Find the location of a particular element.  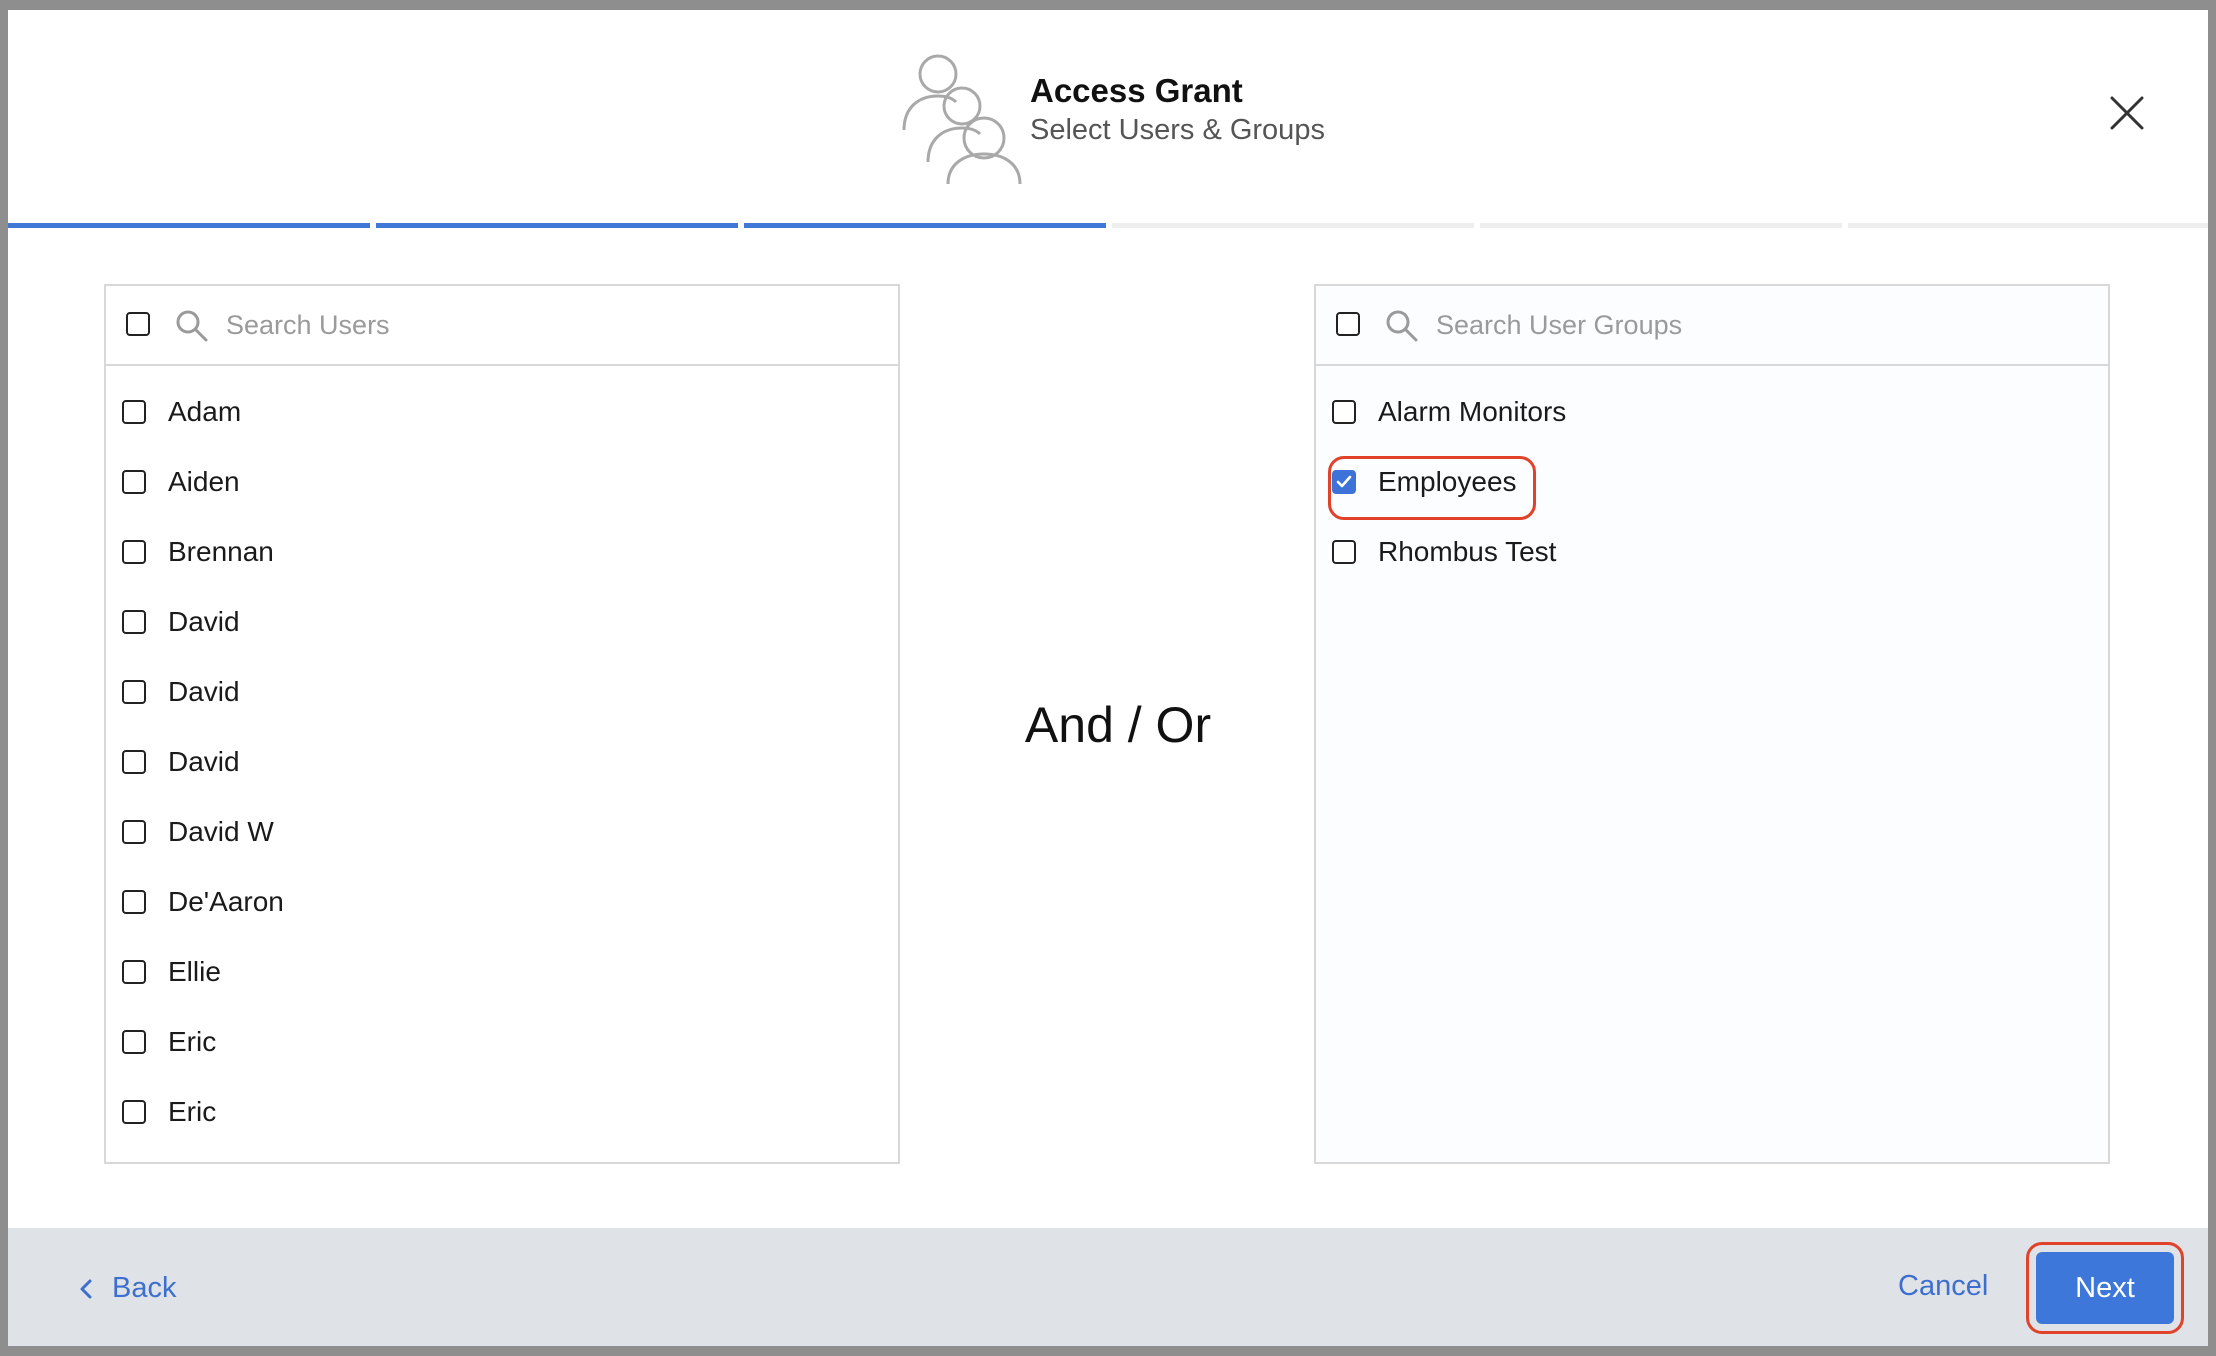

user-label: De'Aaron is located at coordinates (226, 901).